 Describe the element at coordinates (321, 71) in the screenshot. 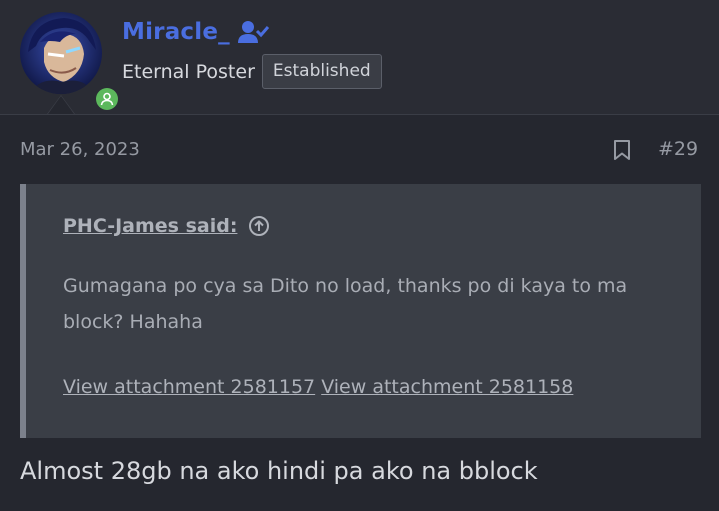

I see `user-banner-badge: Established` at that location.